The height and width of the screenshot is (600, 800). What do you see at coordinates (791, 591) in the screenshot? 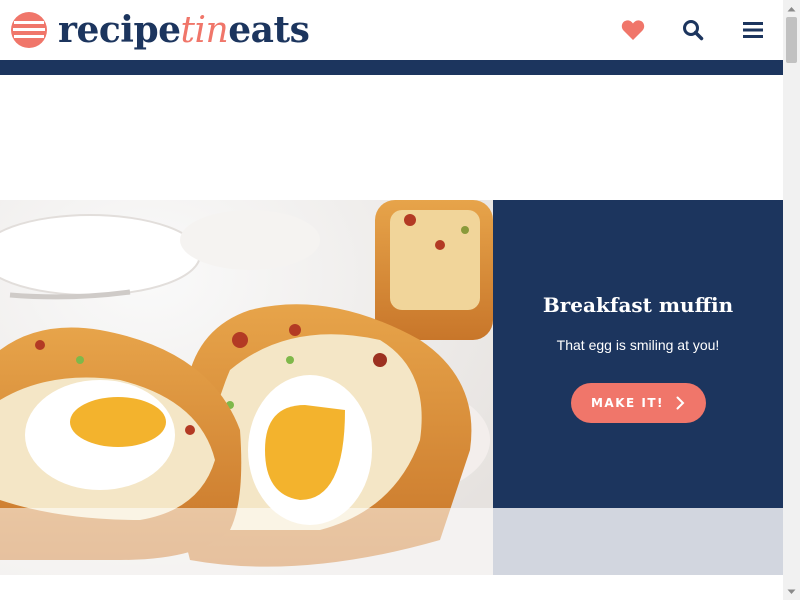
I see `scroll-down-arrow-icon` at bounding box center [791, 591].